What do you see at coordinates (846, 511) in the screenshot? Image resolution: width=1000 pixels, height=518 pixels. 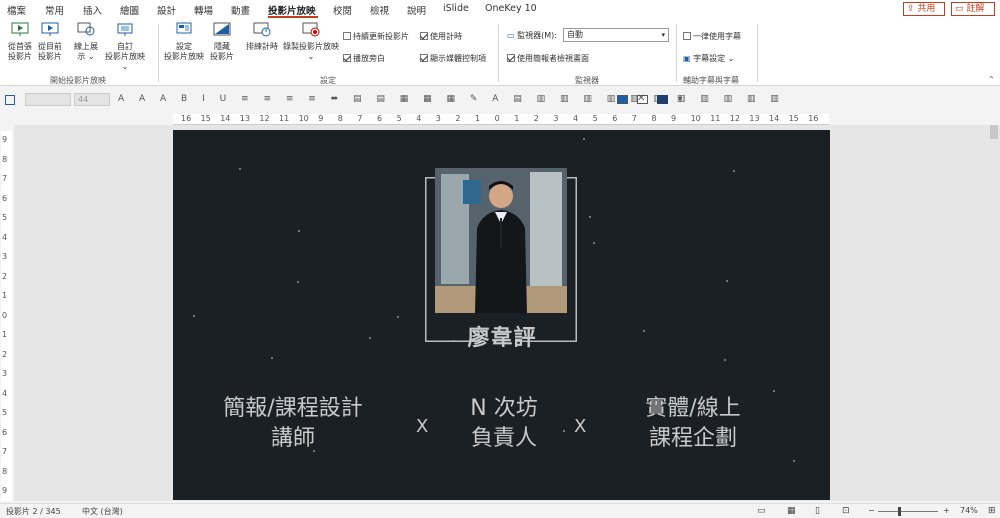 I see `slideshow-view-icon: ⊡` at bounding box center [846, 511].